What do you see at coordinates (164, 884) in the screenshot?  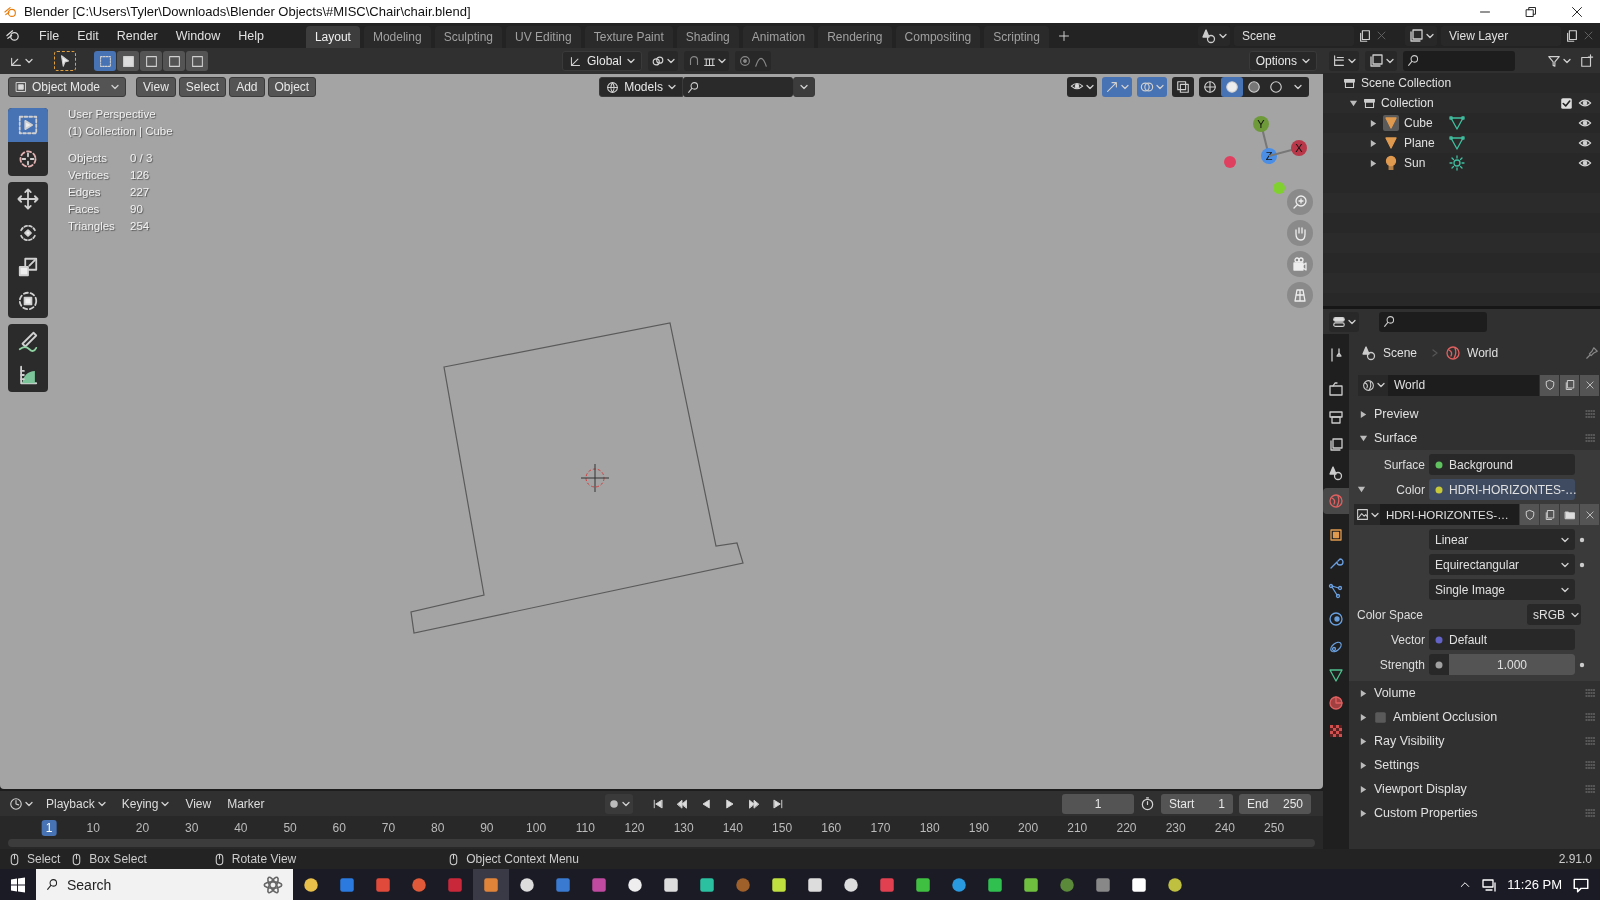 I see `taskbar-search-field: Search` at bounding box center [164, 884].